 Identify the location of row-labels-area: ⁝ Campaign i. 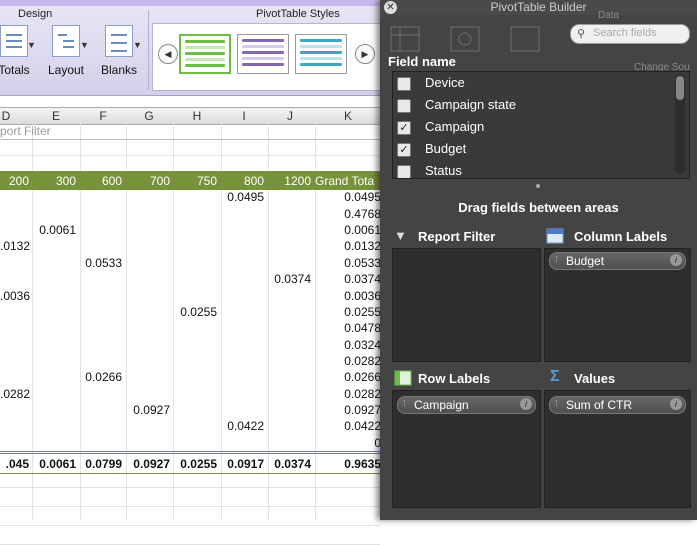
(466, 449).